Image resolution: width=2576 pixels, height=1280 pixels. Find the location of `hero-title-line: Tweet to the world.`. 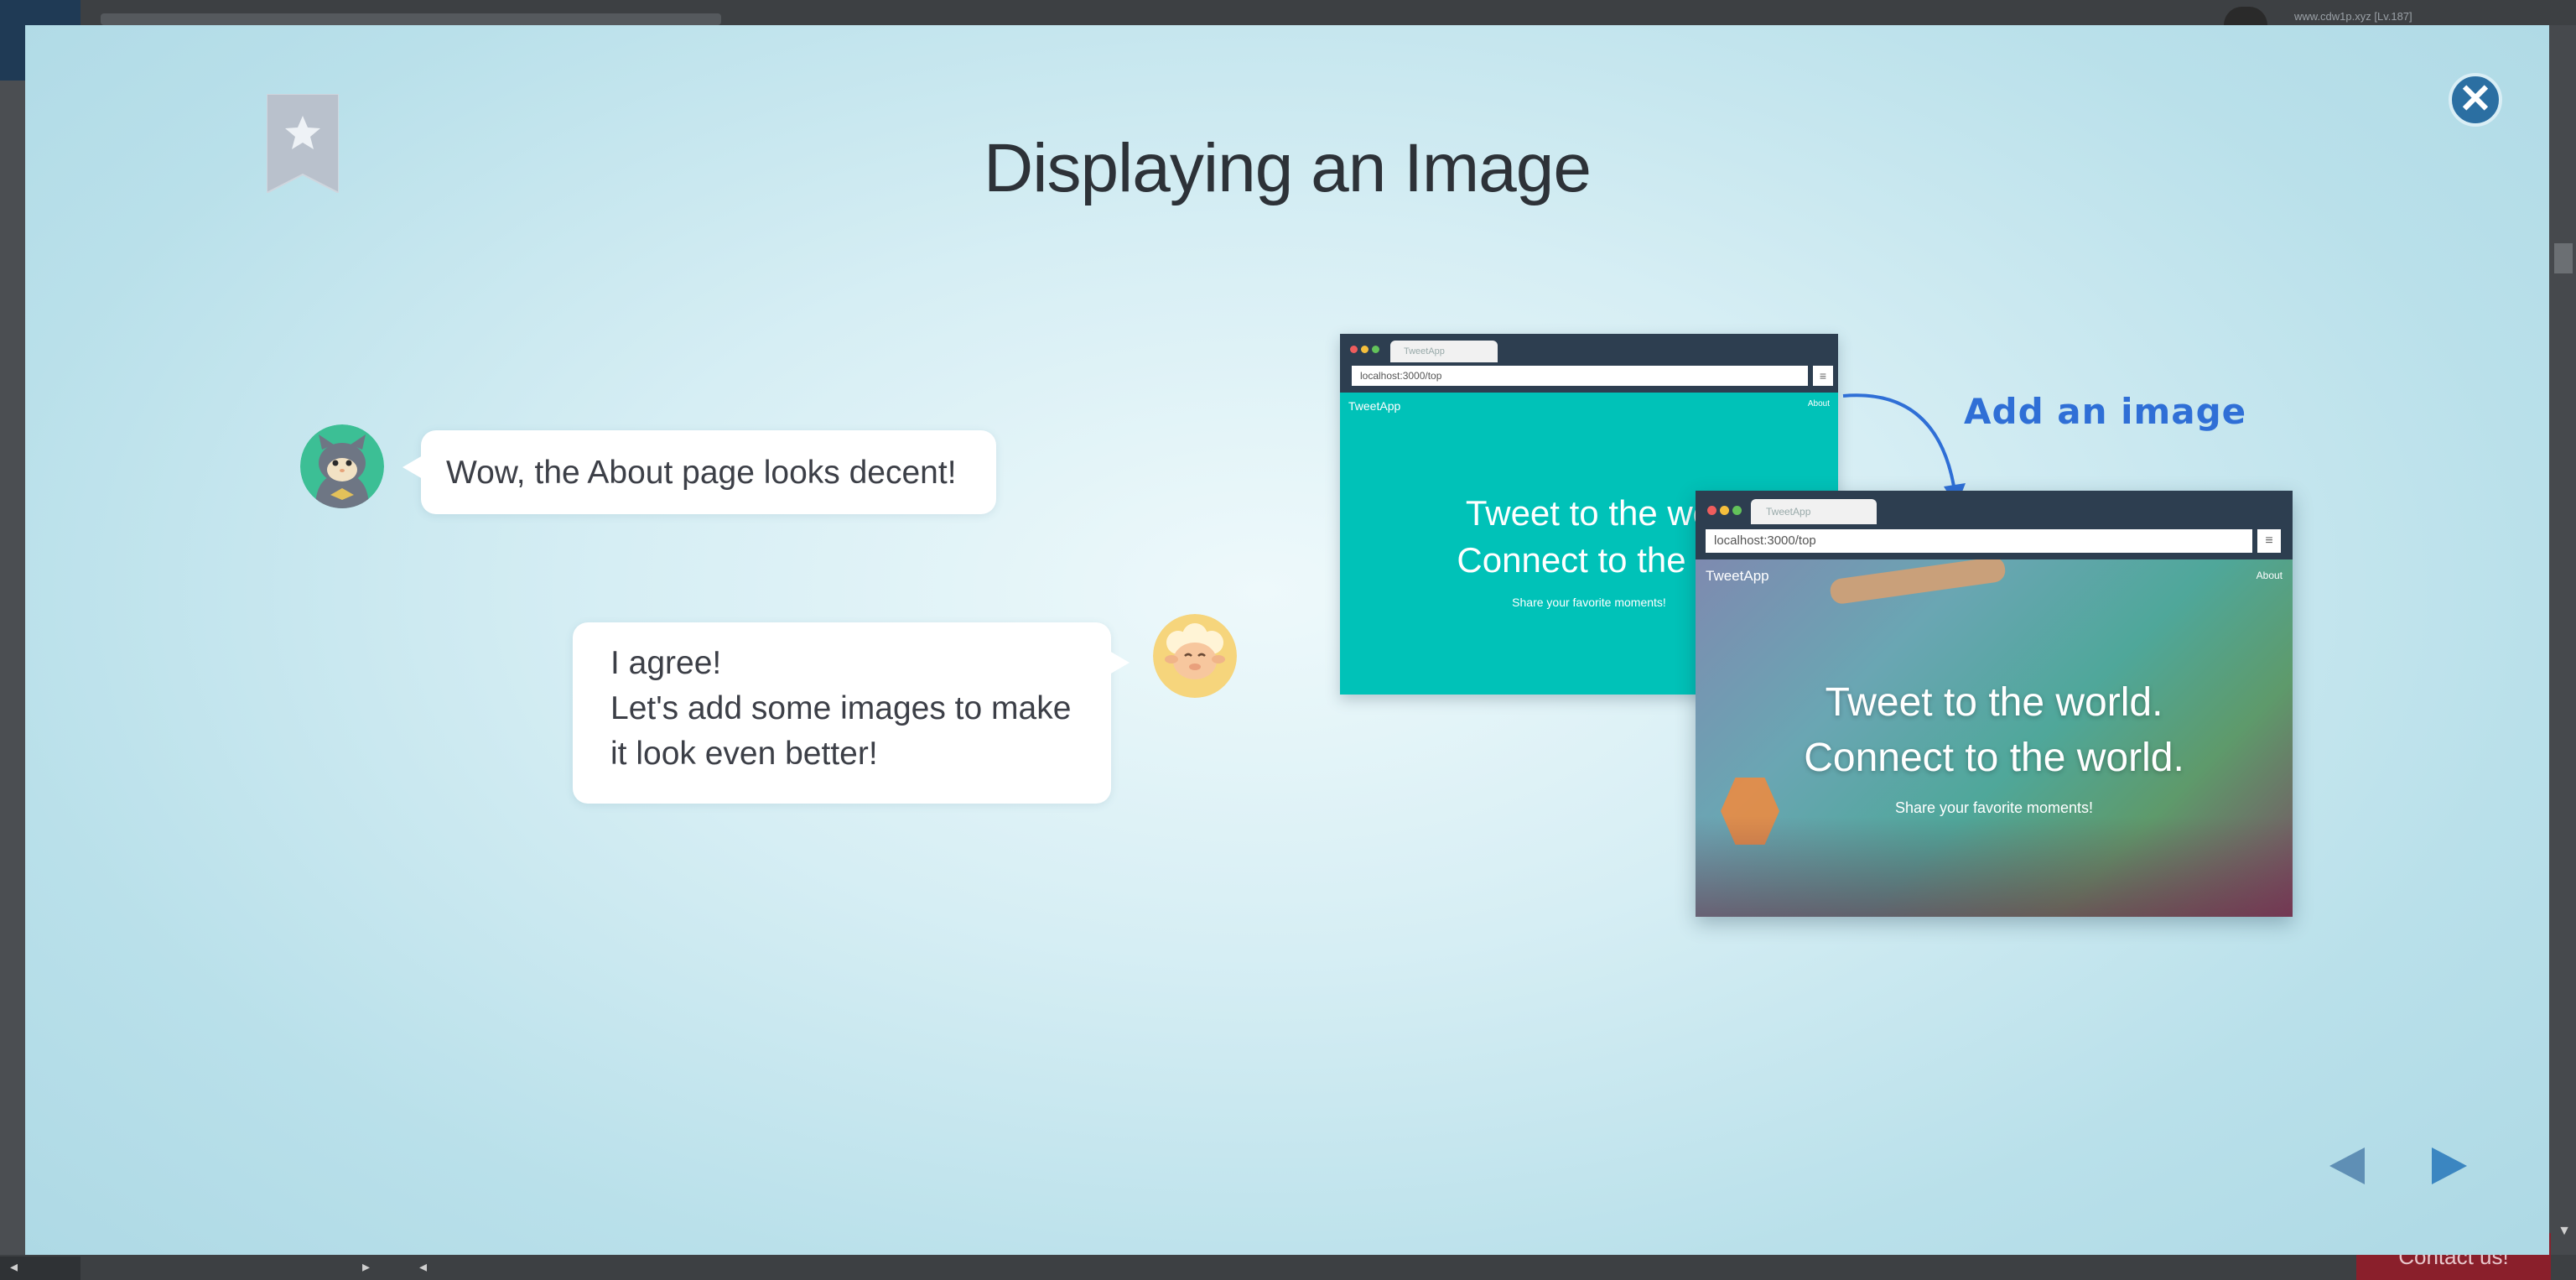

hero-title-line: Tweet to the world. is located at coordinates (1994, 702).